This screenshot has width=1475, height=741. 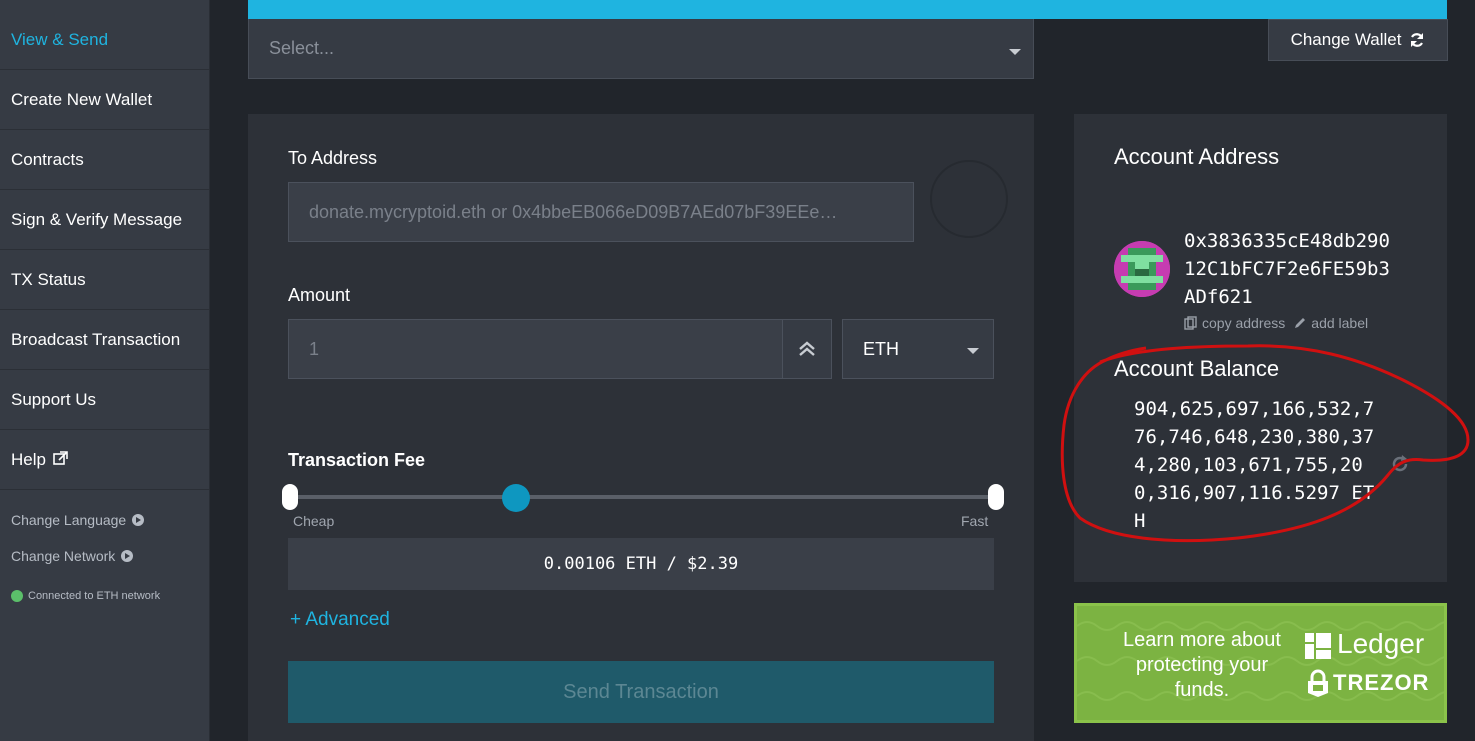 I want to click on fee-slider-max-handle, so click(x=996, y=497).